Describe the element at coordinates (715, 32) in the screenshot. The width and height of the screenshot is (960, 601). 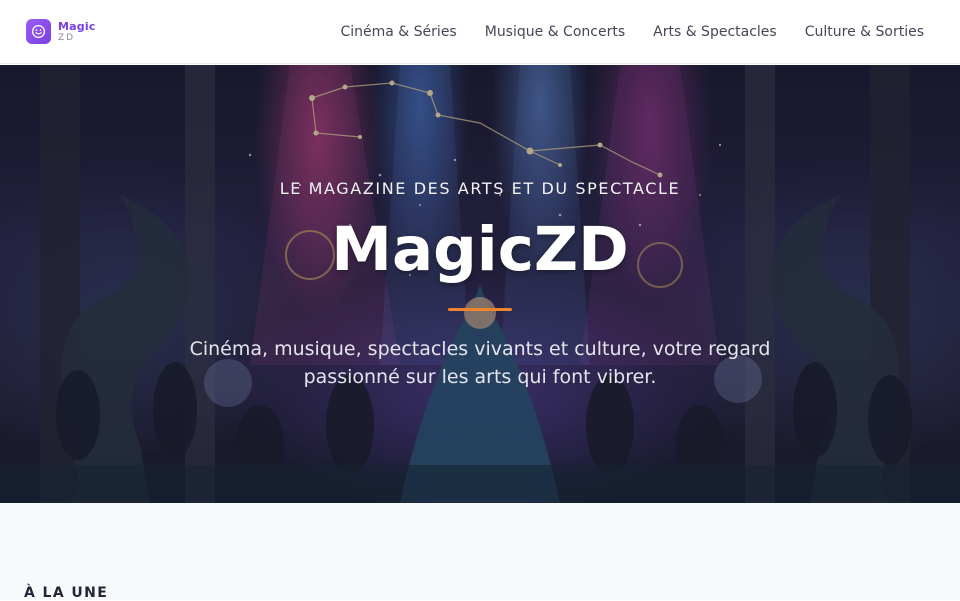
I see `nav-link-arts-spectacles: Arts & Spectacles` at that location.